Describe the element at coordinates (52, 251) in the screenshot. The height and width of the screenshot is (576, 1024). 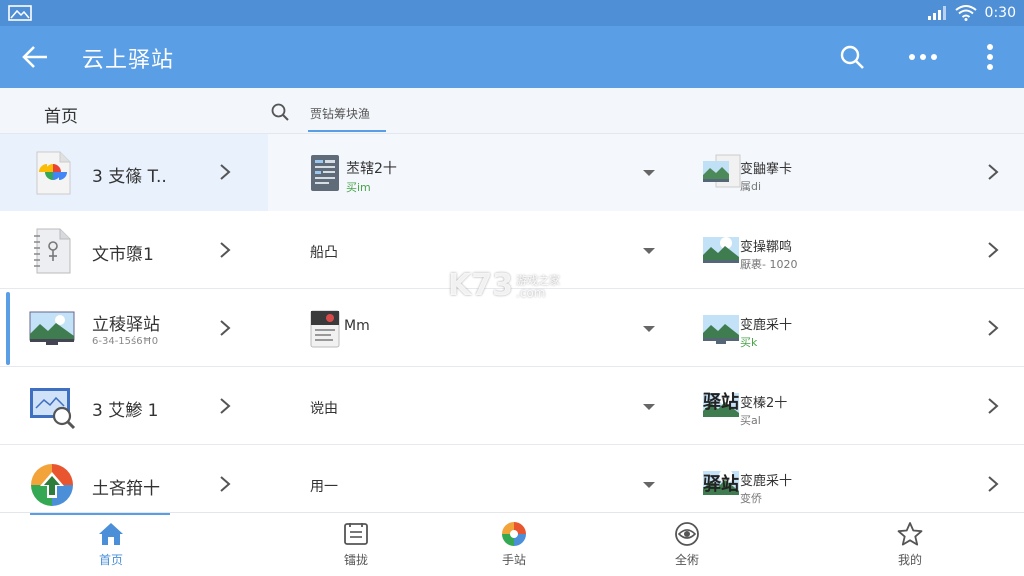
I see `notebook-icon` at that location.